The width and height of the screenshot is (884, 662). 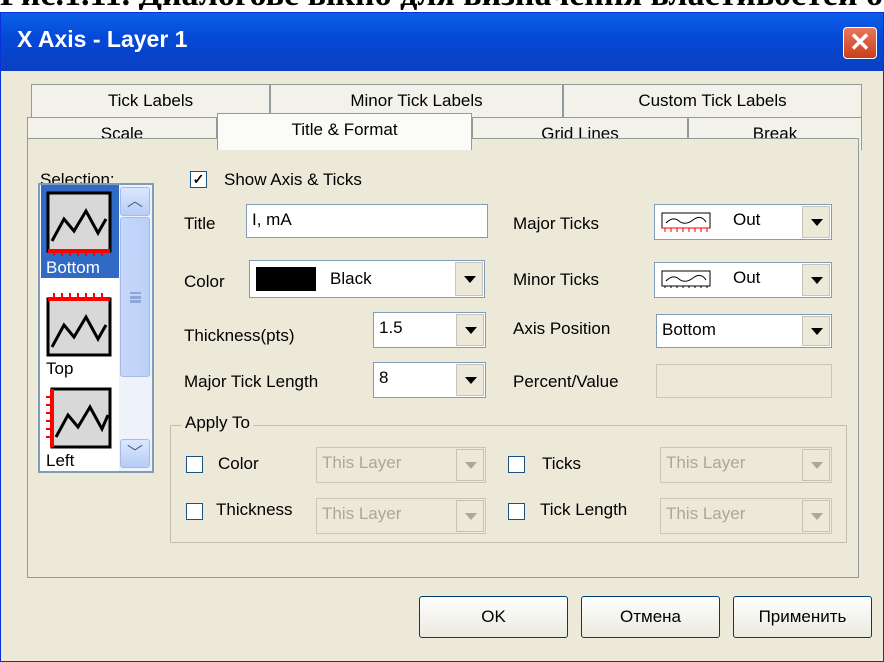 I want to click on color-swatch, so click(x=286, y=279).